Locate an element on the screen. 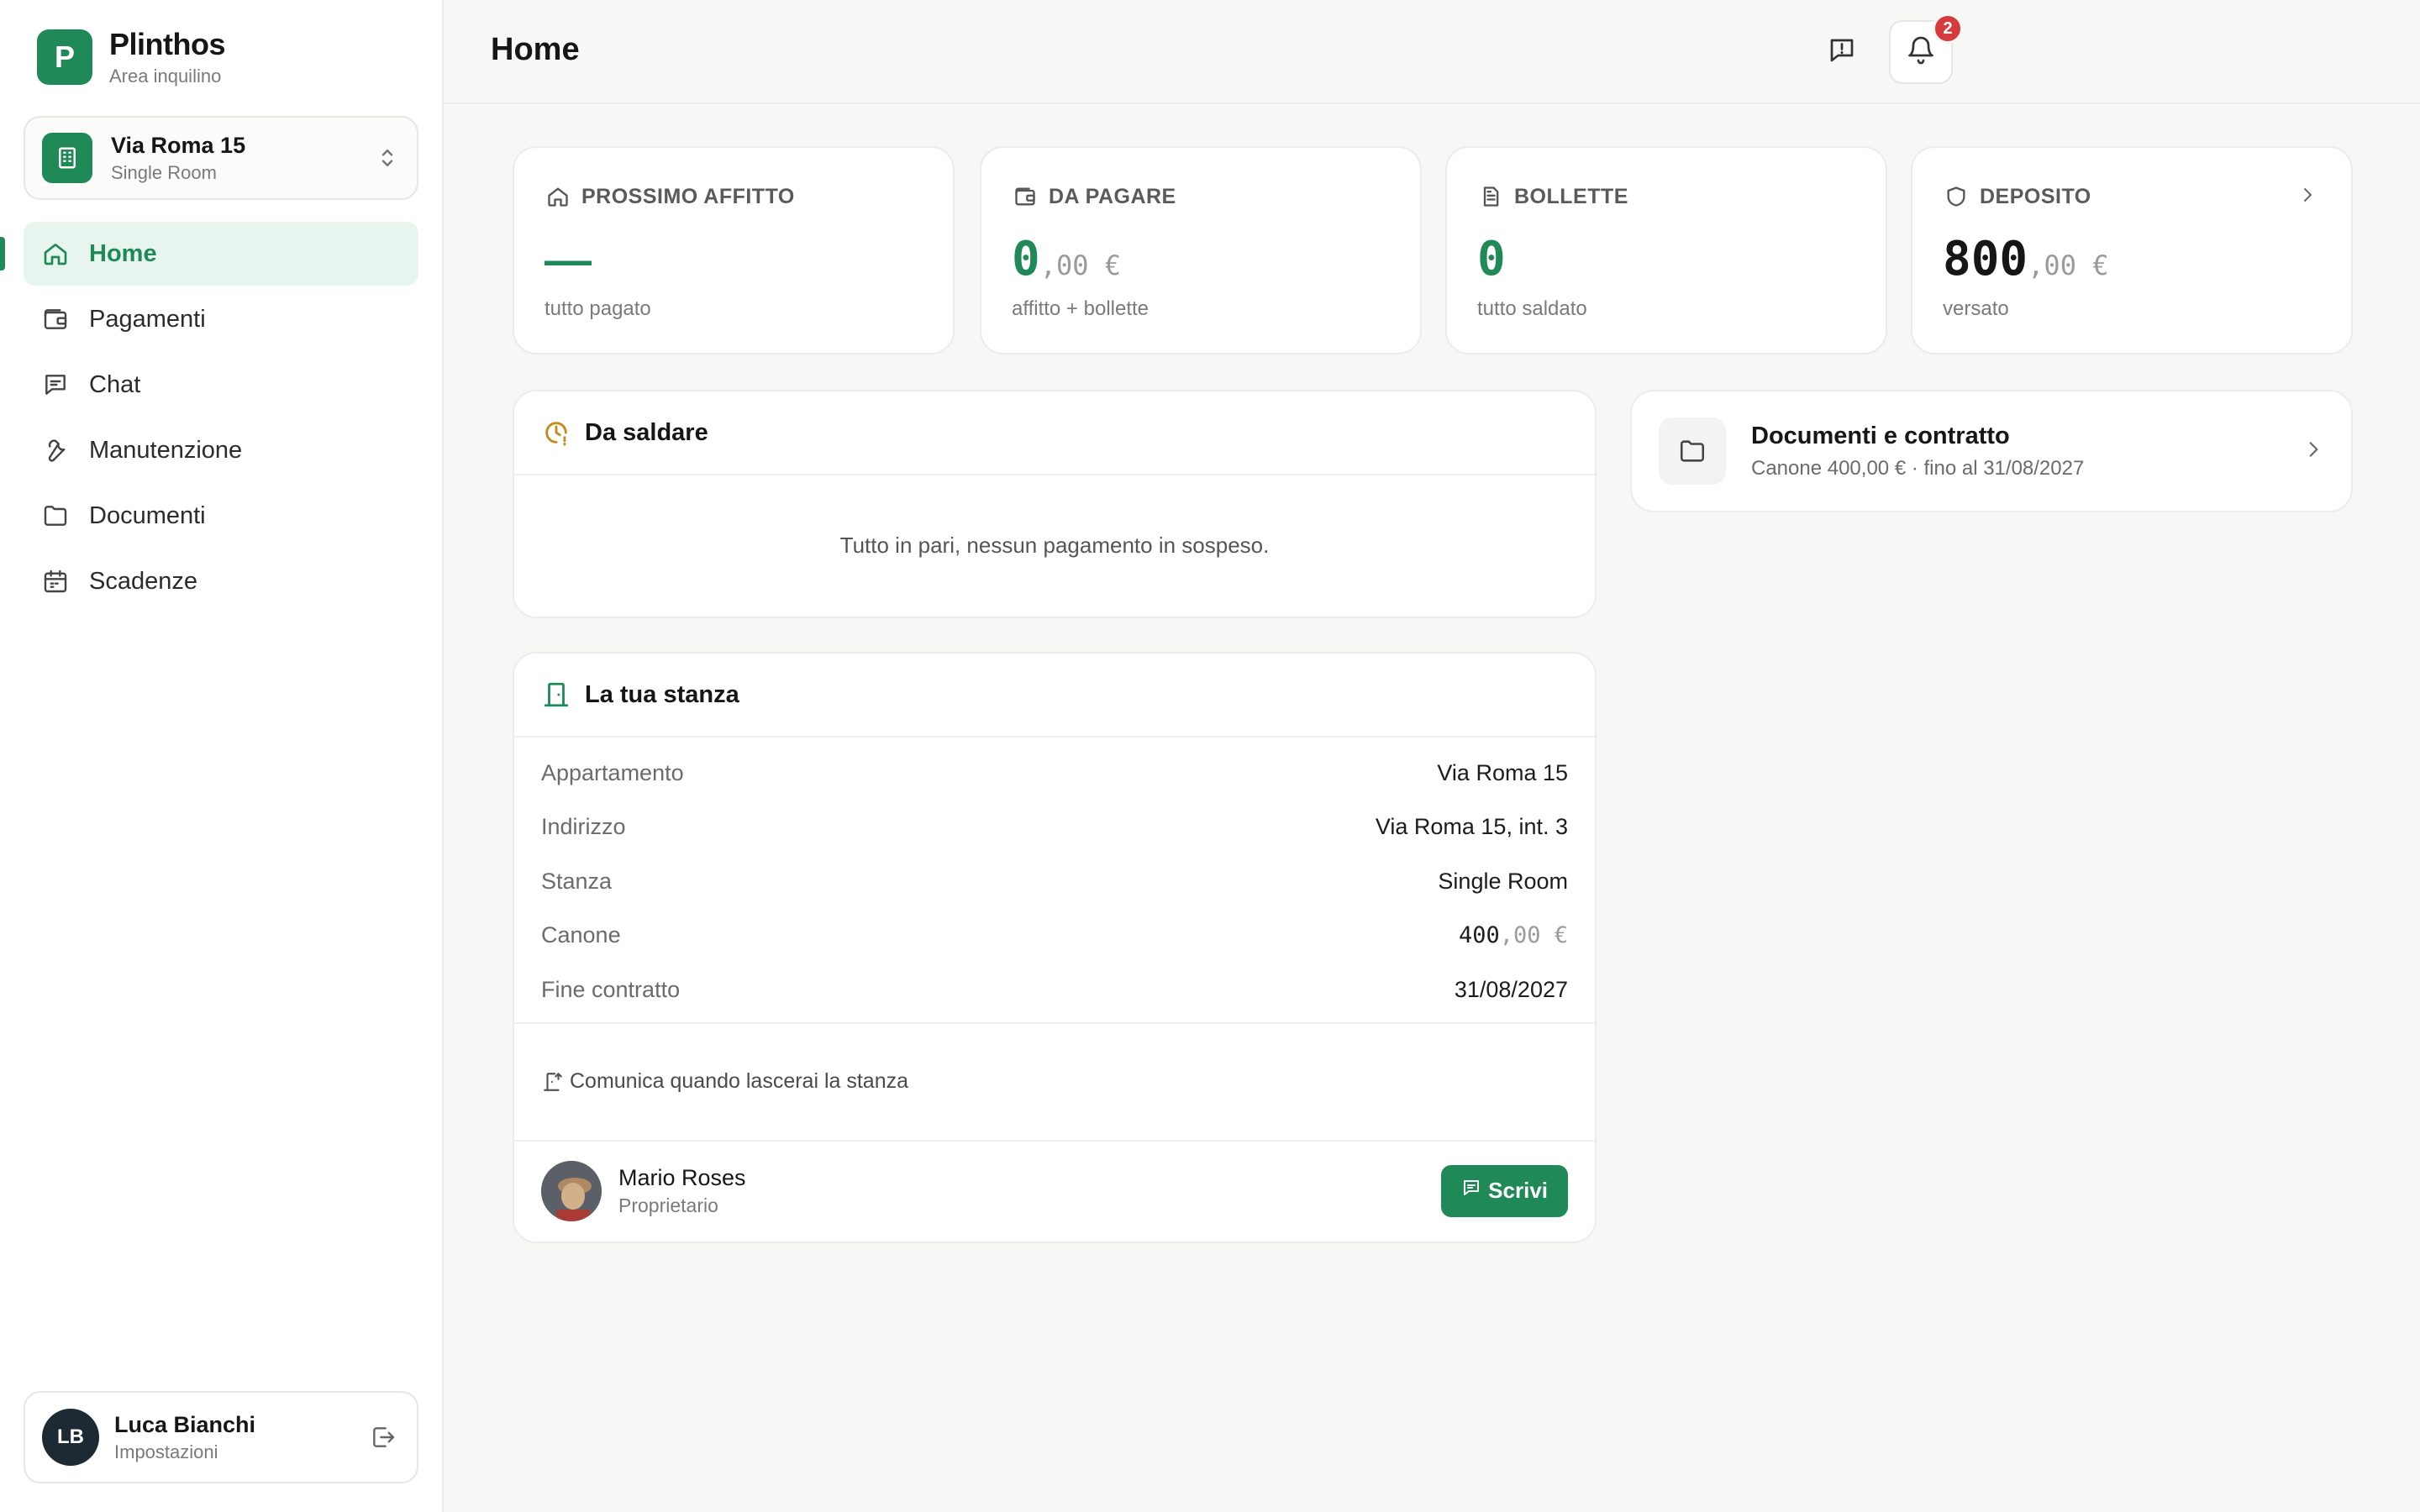  owner-row: Mario Roses Proprietario Scrivi is located at coordinates (1054, 1190).